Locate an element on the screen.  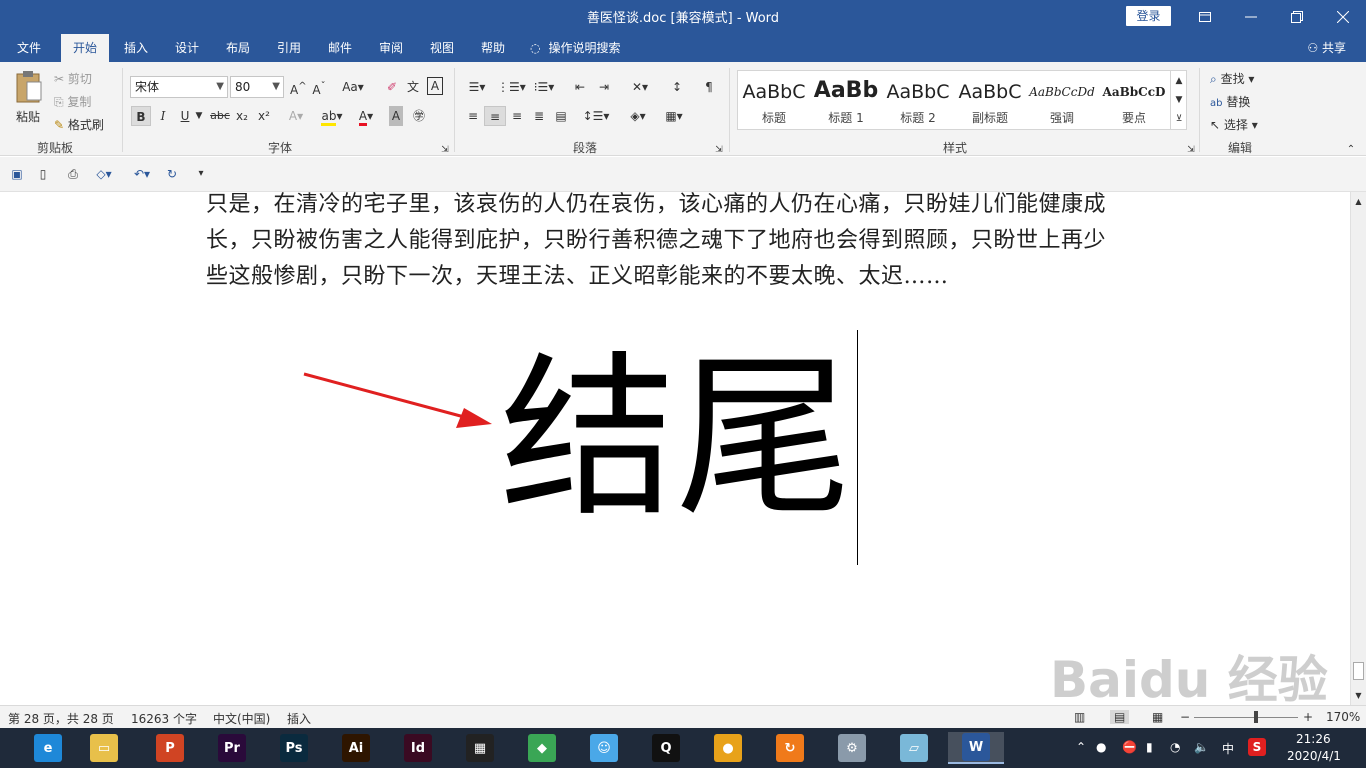
insert-mode: 插入 is located at coordinates (299, 718).